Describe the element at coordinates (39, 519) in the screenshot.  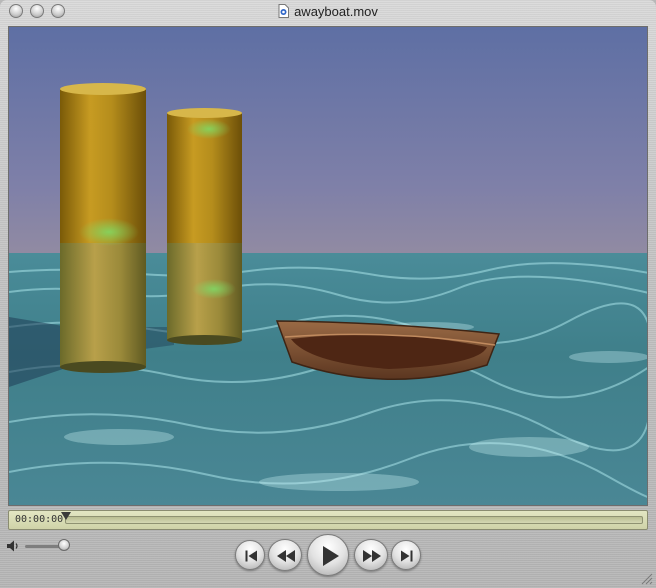
I see `current-timecode: 00:00:00` at that location.